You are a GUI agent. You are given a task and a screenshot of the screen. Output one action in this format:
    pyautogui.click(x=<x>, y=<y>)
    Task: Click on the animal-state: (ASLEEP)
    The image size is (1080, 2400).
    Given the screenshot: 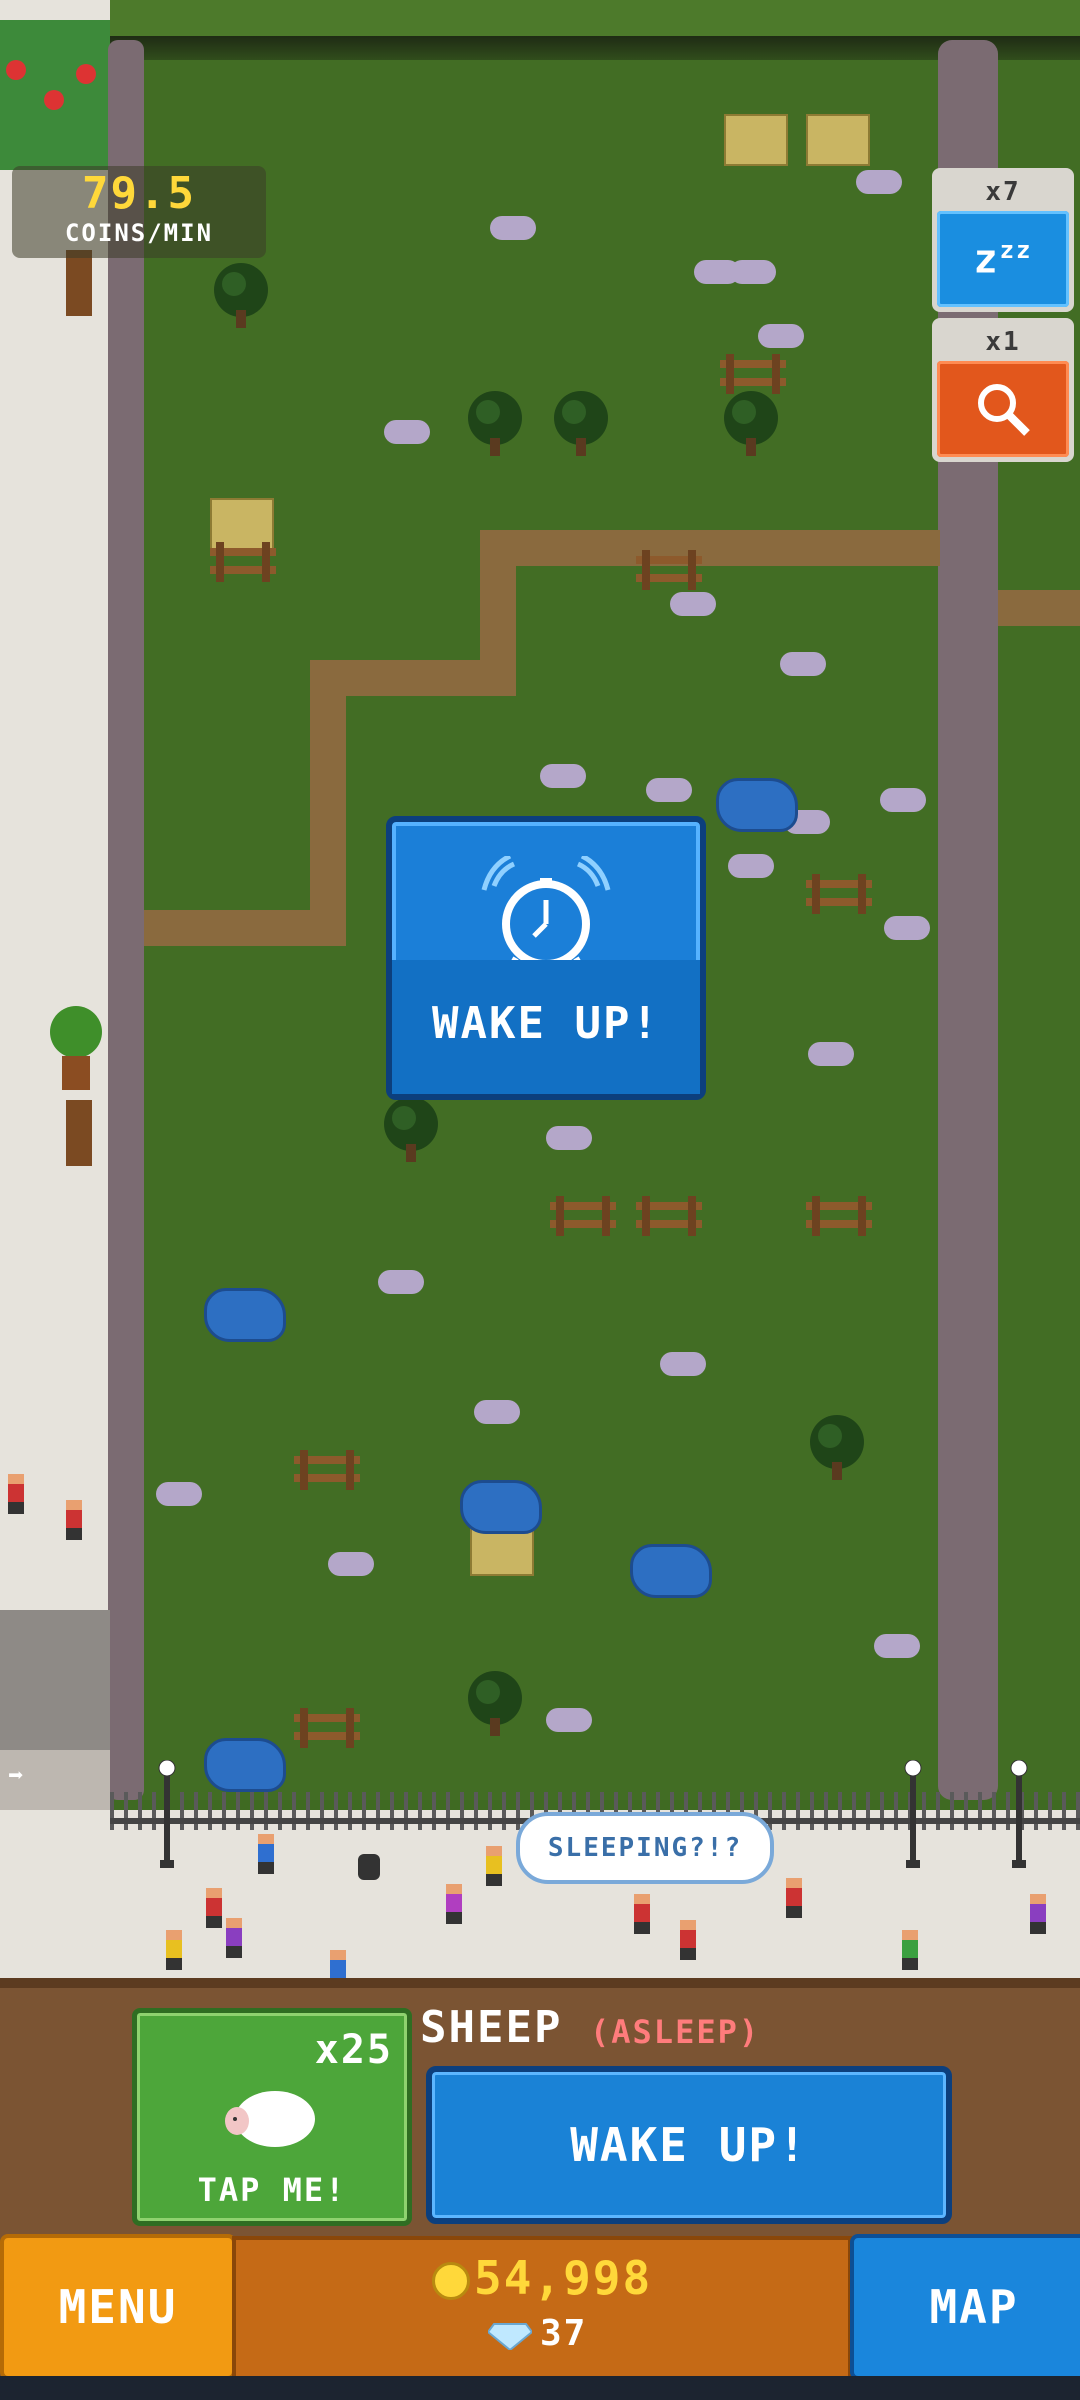 What is the action you would take?
    pyautogui.click(x=675, y=2032)
    